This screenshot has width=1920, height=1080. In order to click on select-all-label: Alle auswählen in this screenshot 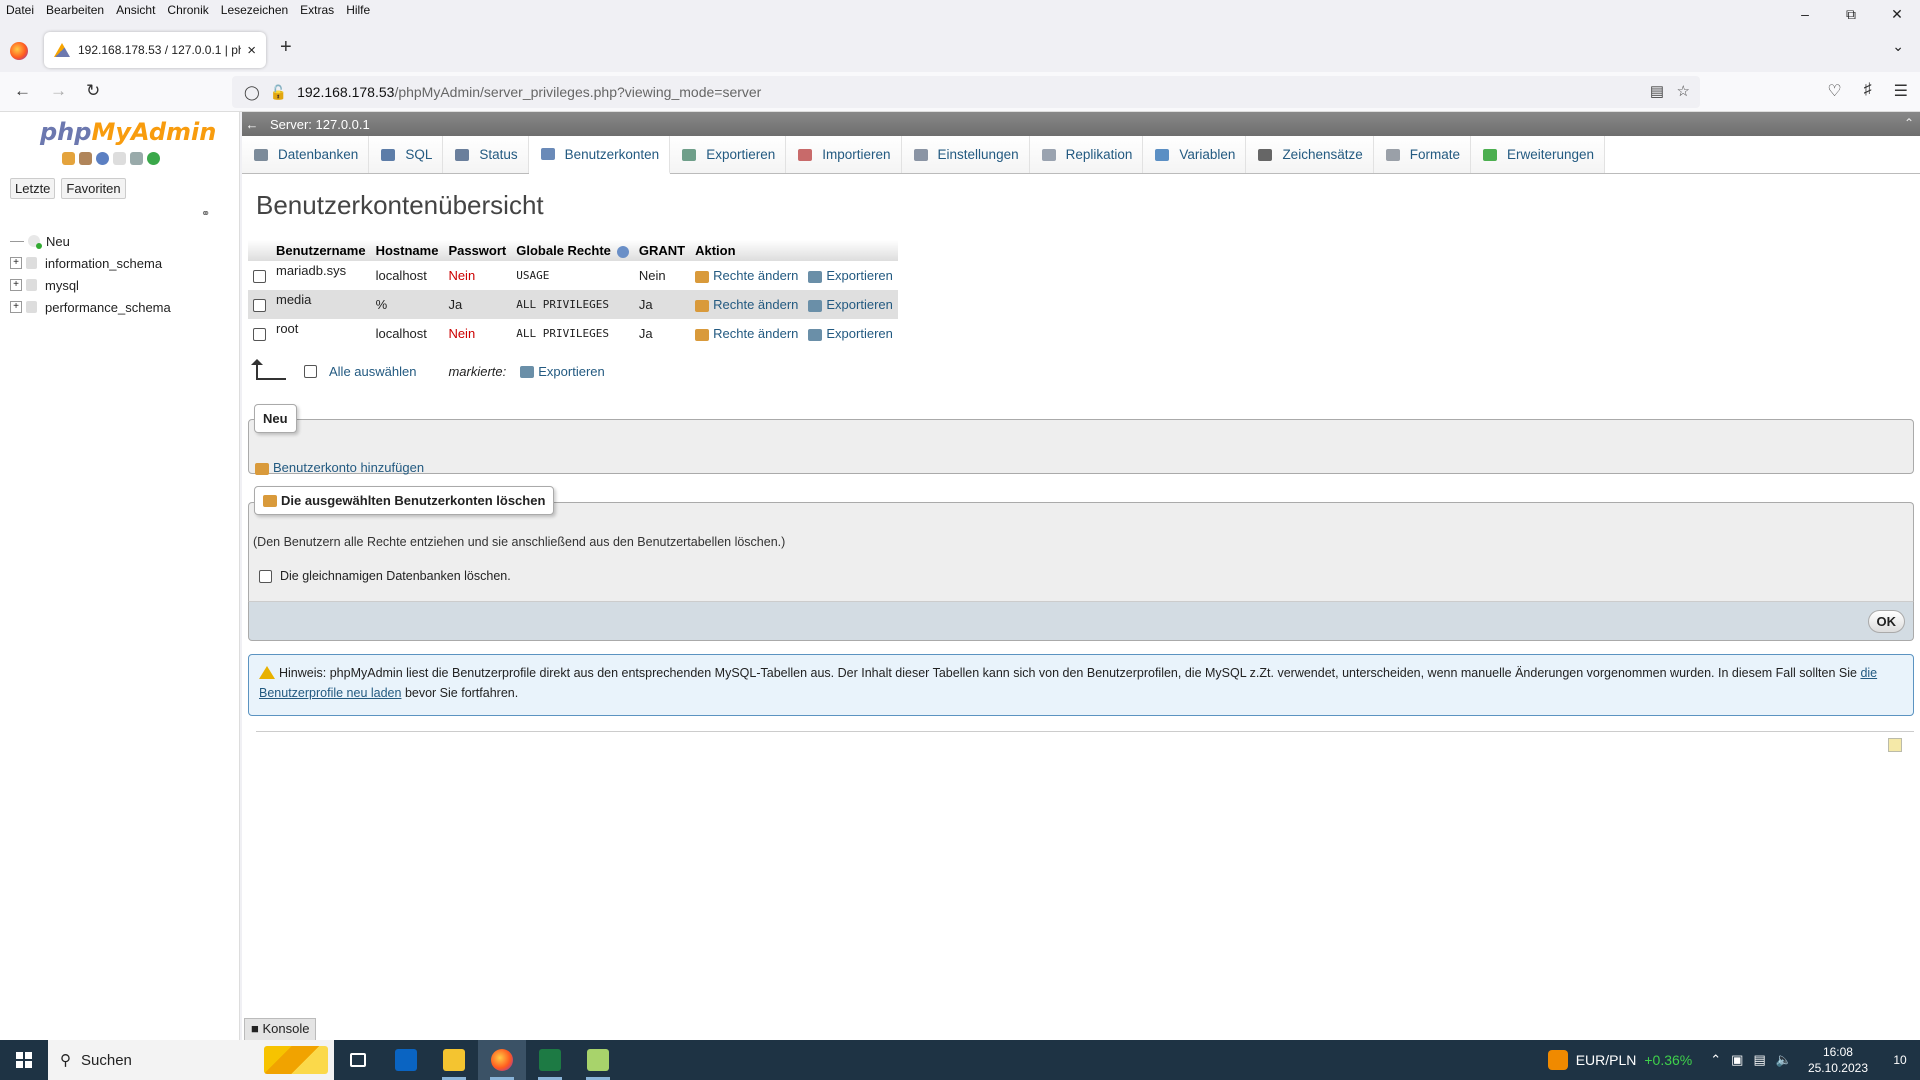, I will do `click(372, 371)`.